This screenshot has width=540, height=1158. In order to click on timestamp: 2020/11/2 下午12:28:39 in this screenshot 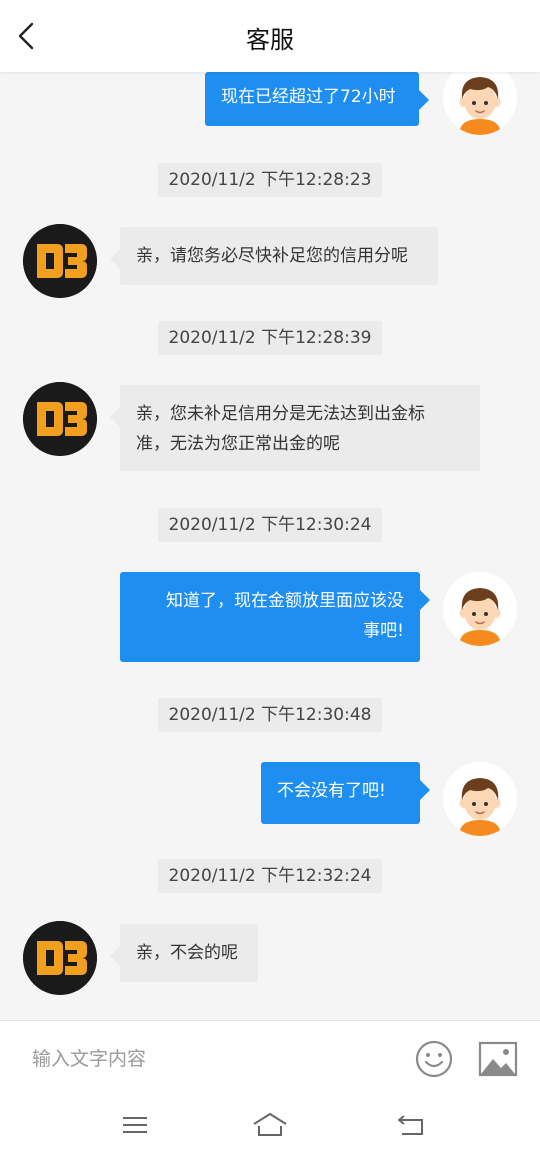, I will do `click(270, 338)`.